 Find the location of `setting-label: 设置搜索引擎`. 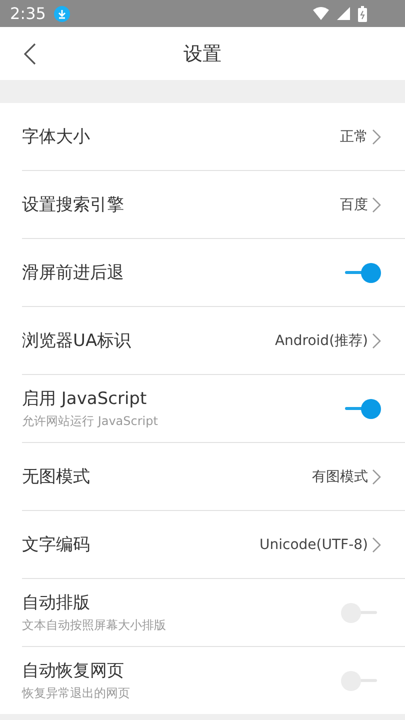

setting-label: 设置搜索引擎 is located at coordinates (73, 205).